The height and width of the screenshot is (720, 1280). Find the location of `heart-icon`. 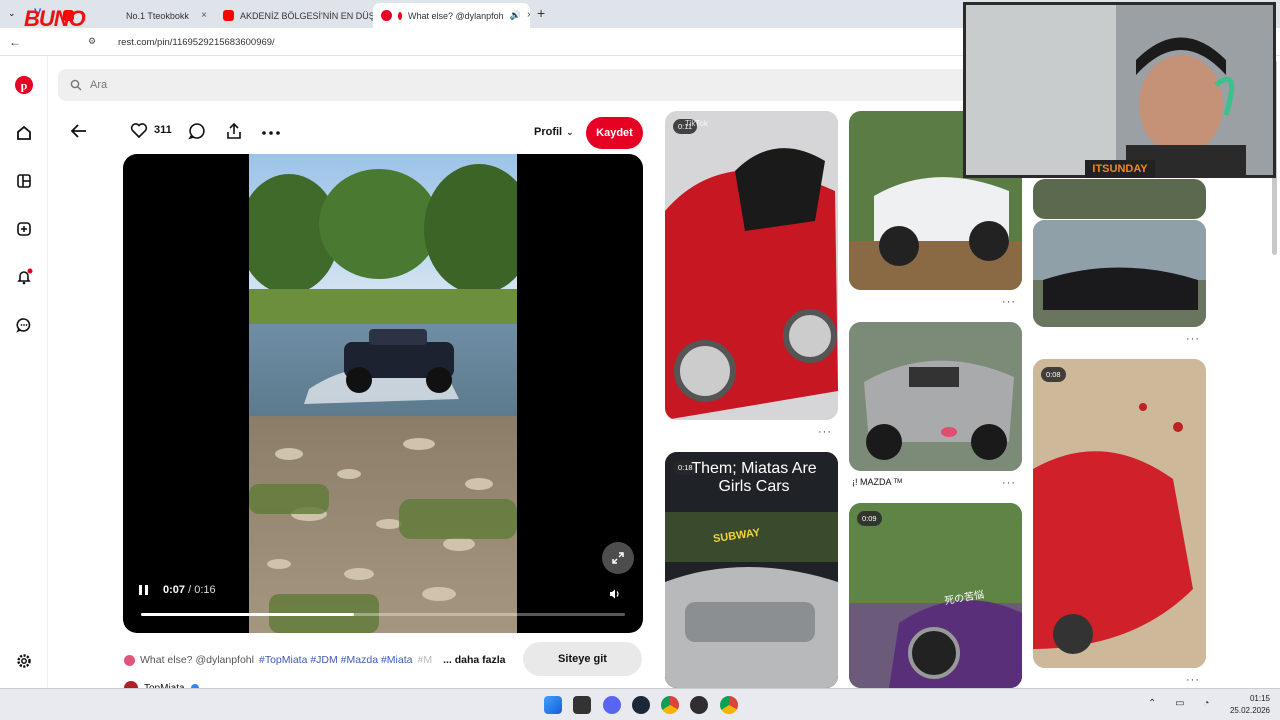

heart-icon is located at coordinates (139, 130).